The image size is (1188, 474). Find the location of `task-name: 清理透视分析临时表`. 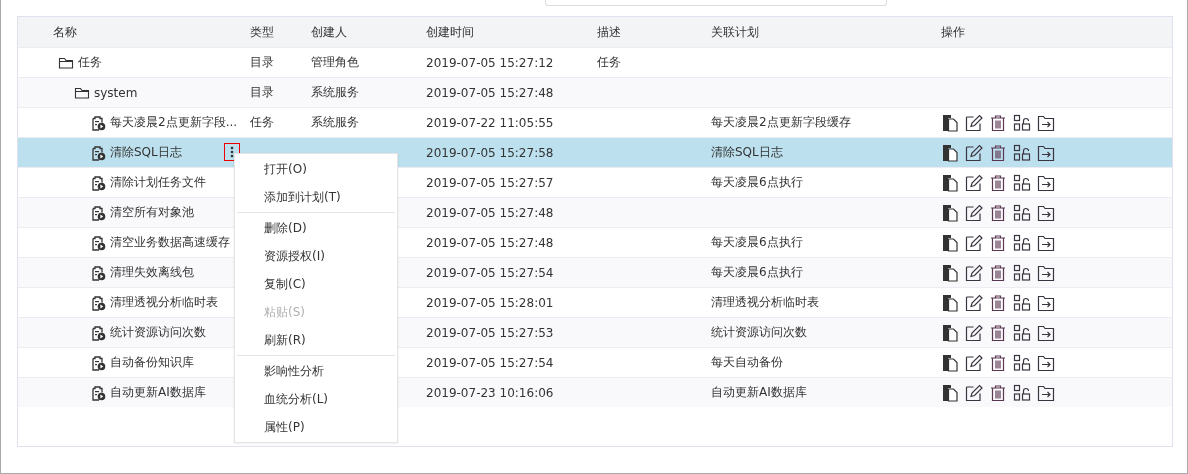

task-name: 清理透视分析临时表 is located at coordinates (164, 302).